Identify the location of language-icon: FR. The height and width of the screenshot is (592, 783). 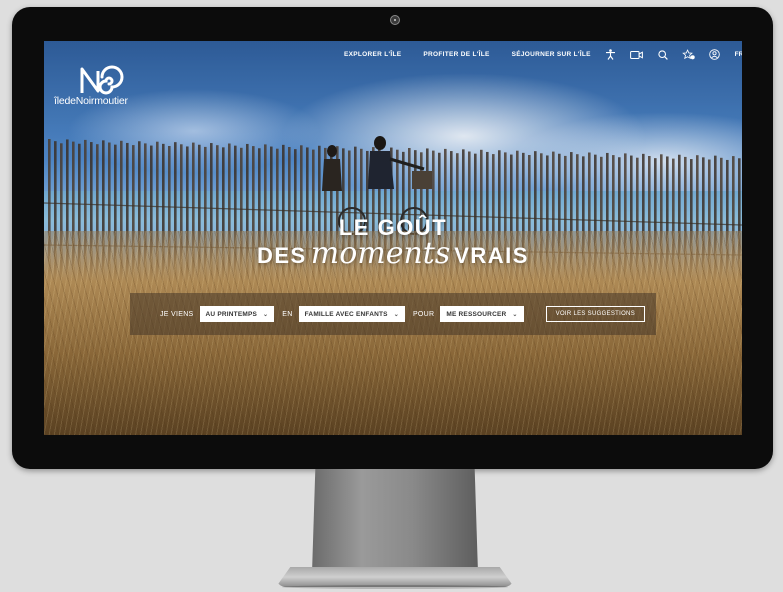
(738, 54).